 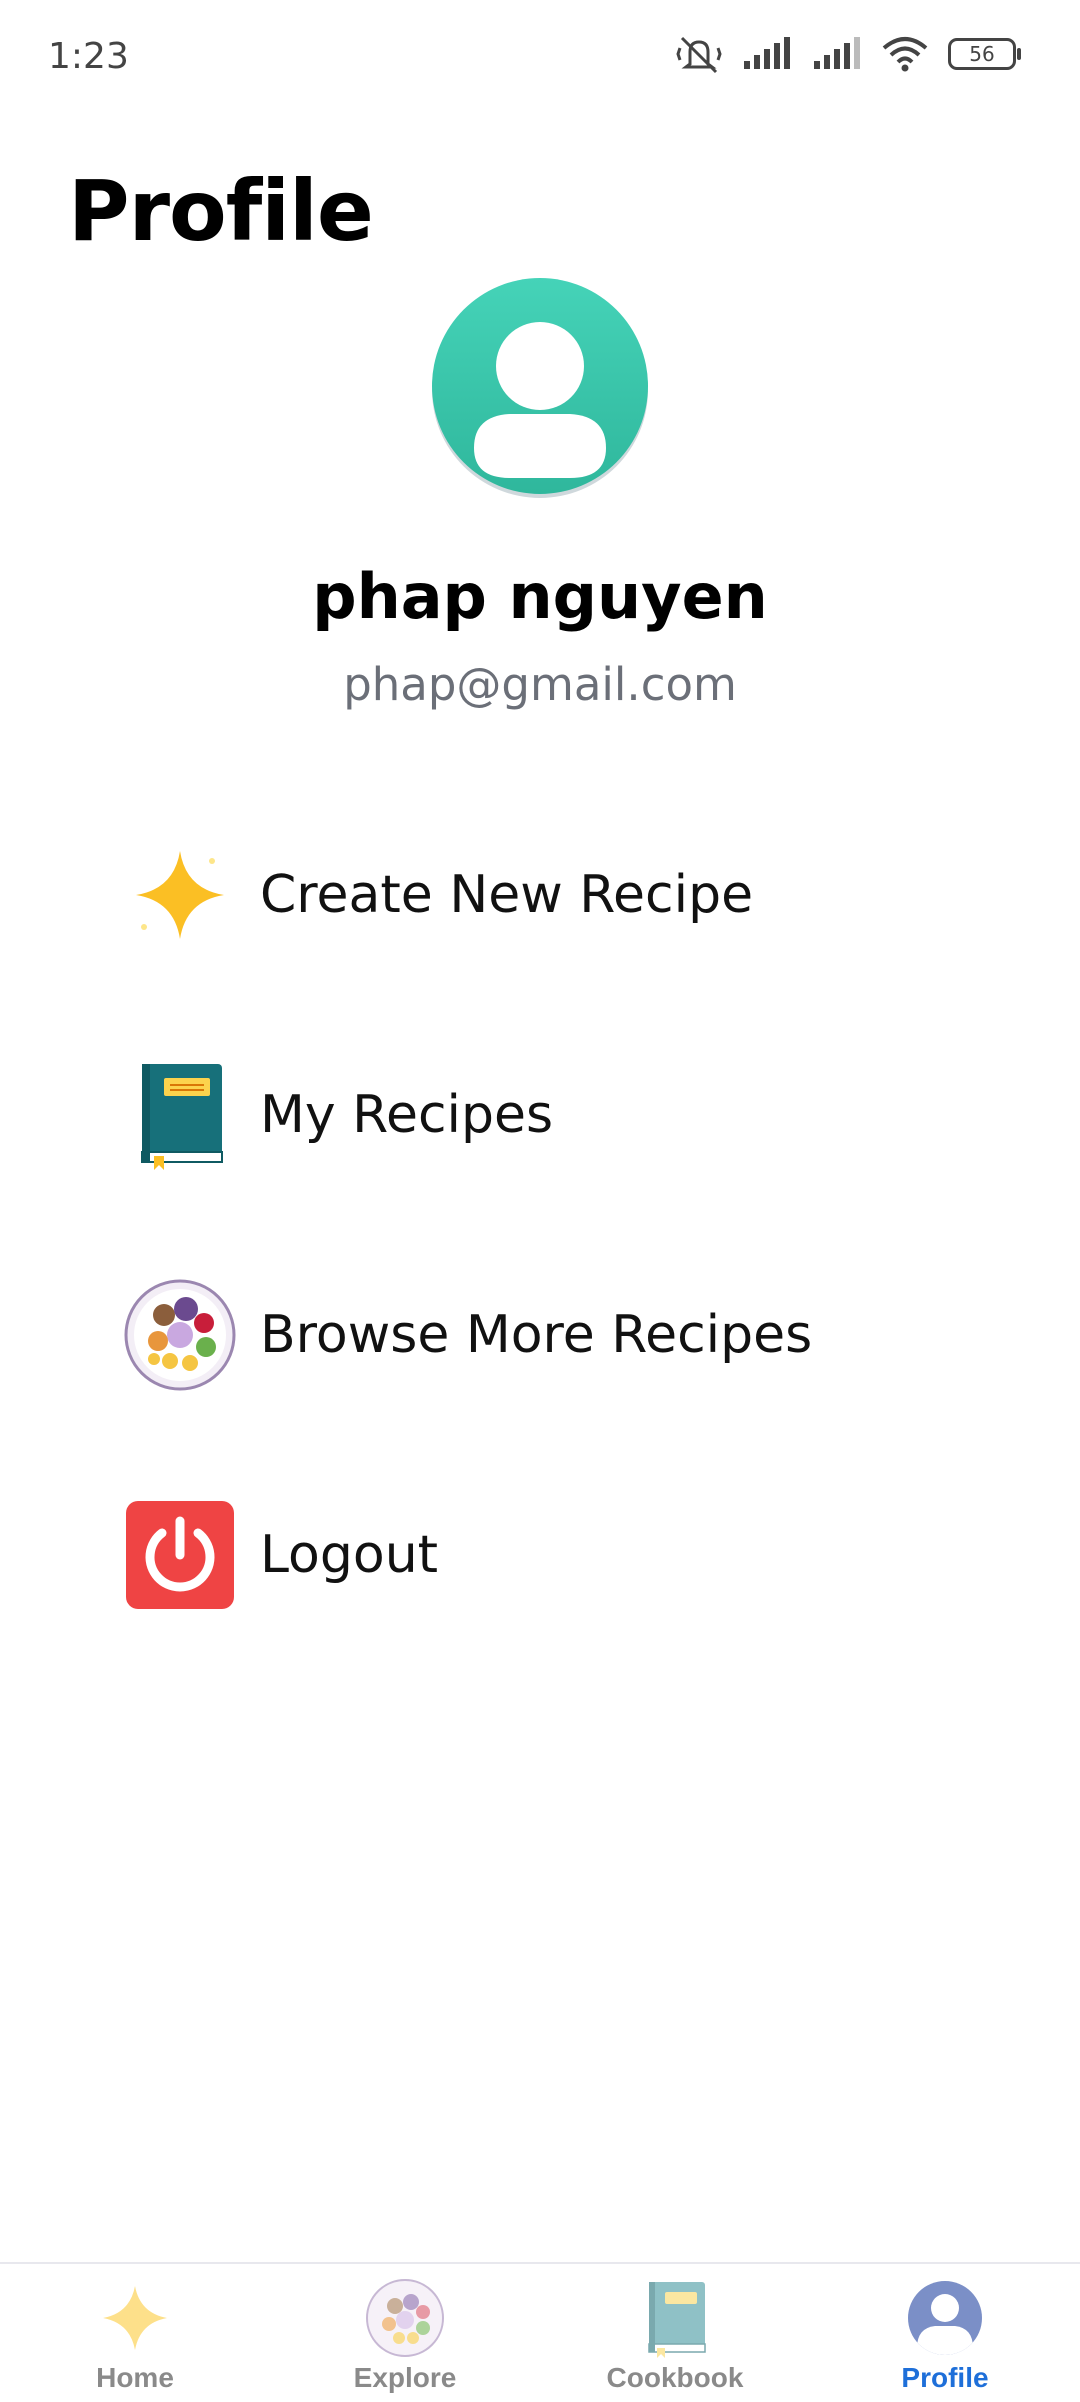 I want to click on menu-item-label: My Recipes, so click(x=407, y=1115).